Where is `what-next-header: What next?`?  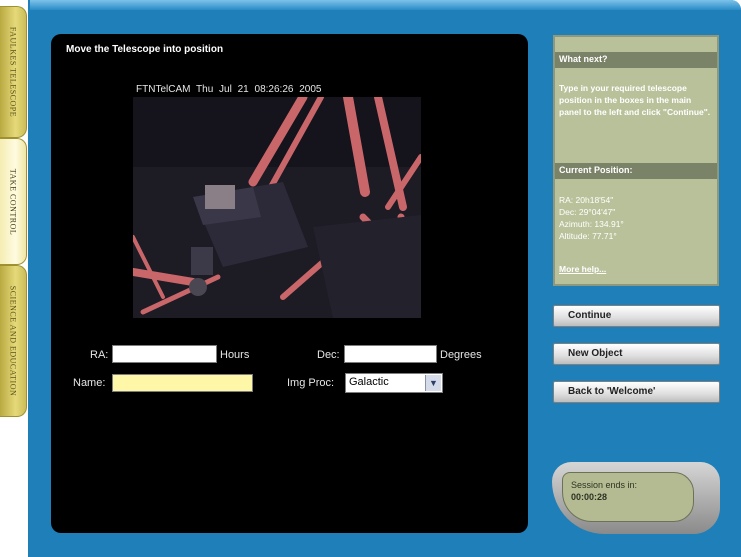 what-next-header: What next? is located at coordinates (636, 60).